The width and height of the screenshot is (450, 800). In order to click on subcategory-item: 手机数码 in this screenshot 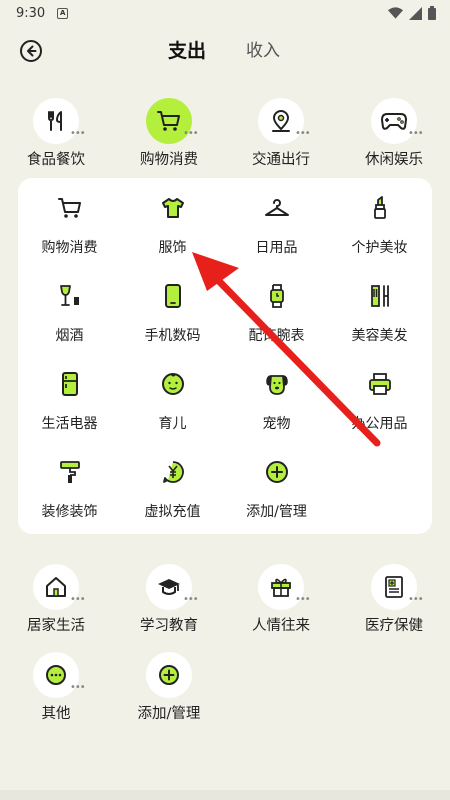, I will do `click(172, 310)`.